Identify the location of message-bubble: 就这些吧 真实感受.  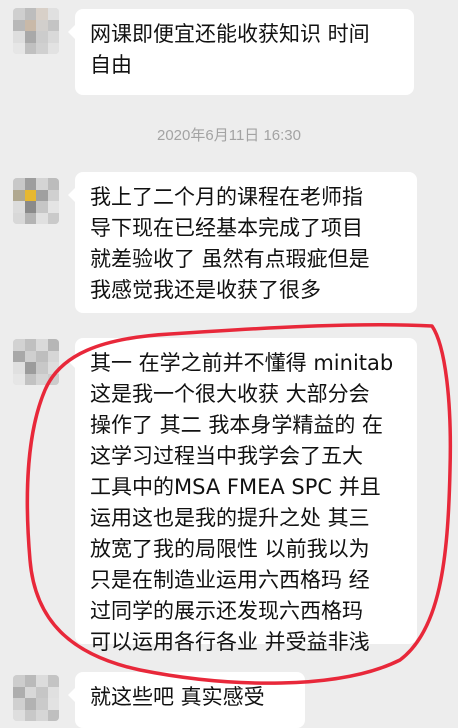
(186, 700).